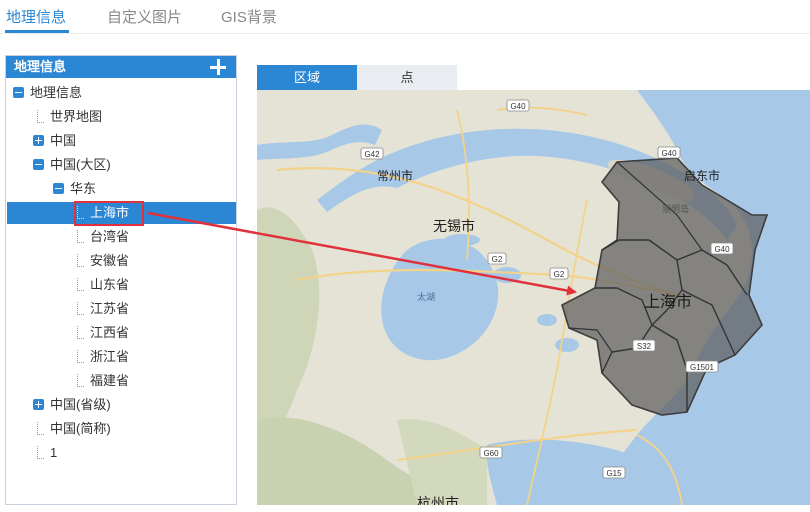 This screenshot has width=810, height=512. I want to click on tree-item-label: 中国(省级), so click(80, 405).